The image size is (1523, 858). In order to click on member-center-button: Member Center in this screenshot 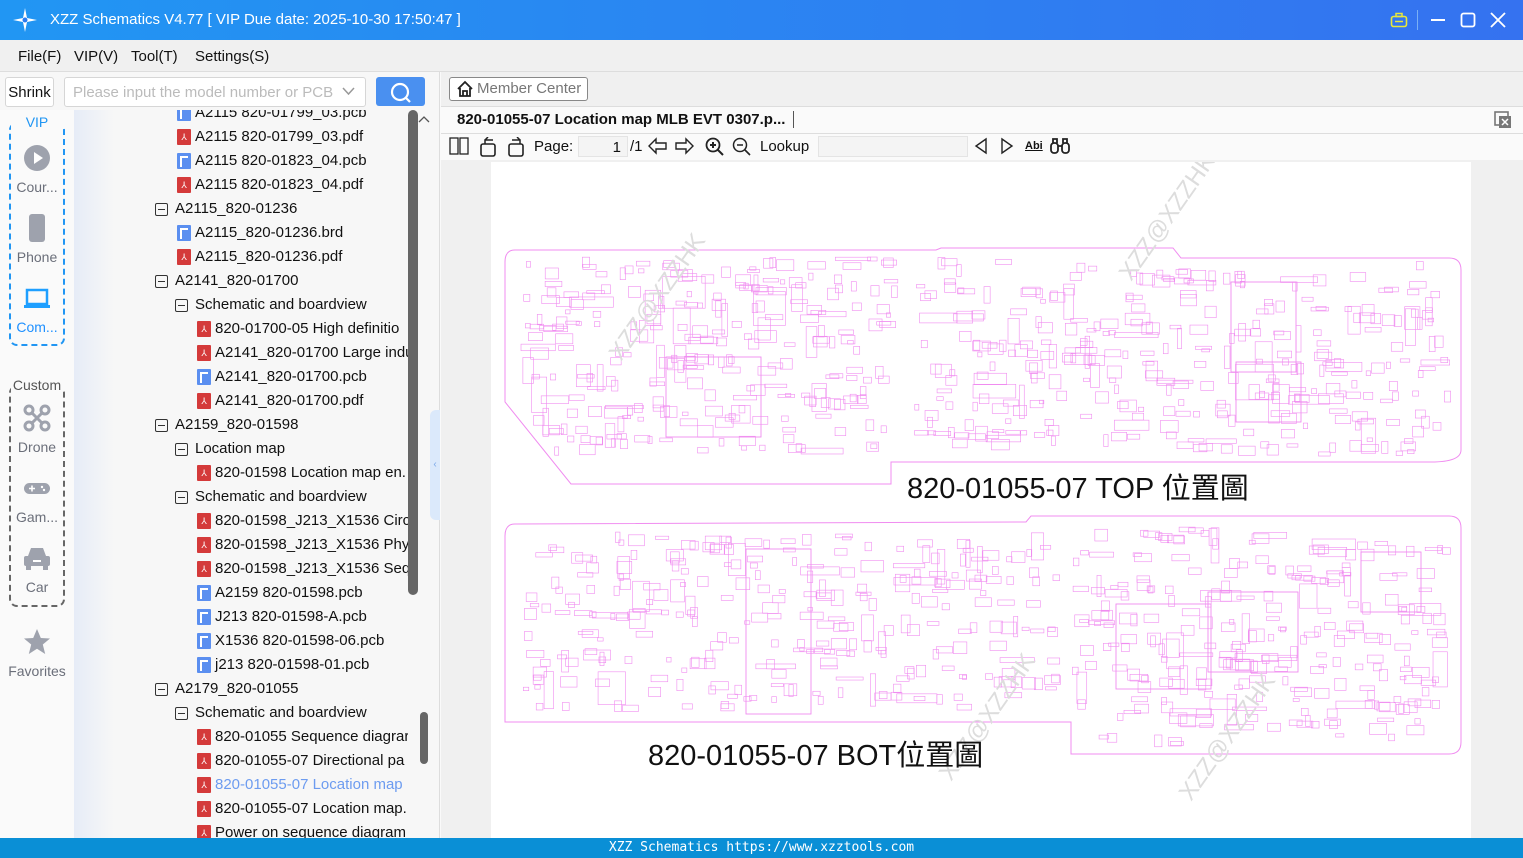, I will do `click(518, 89)`.